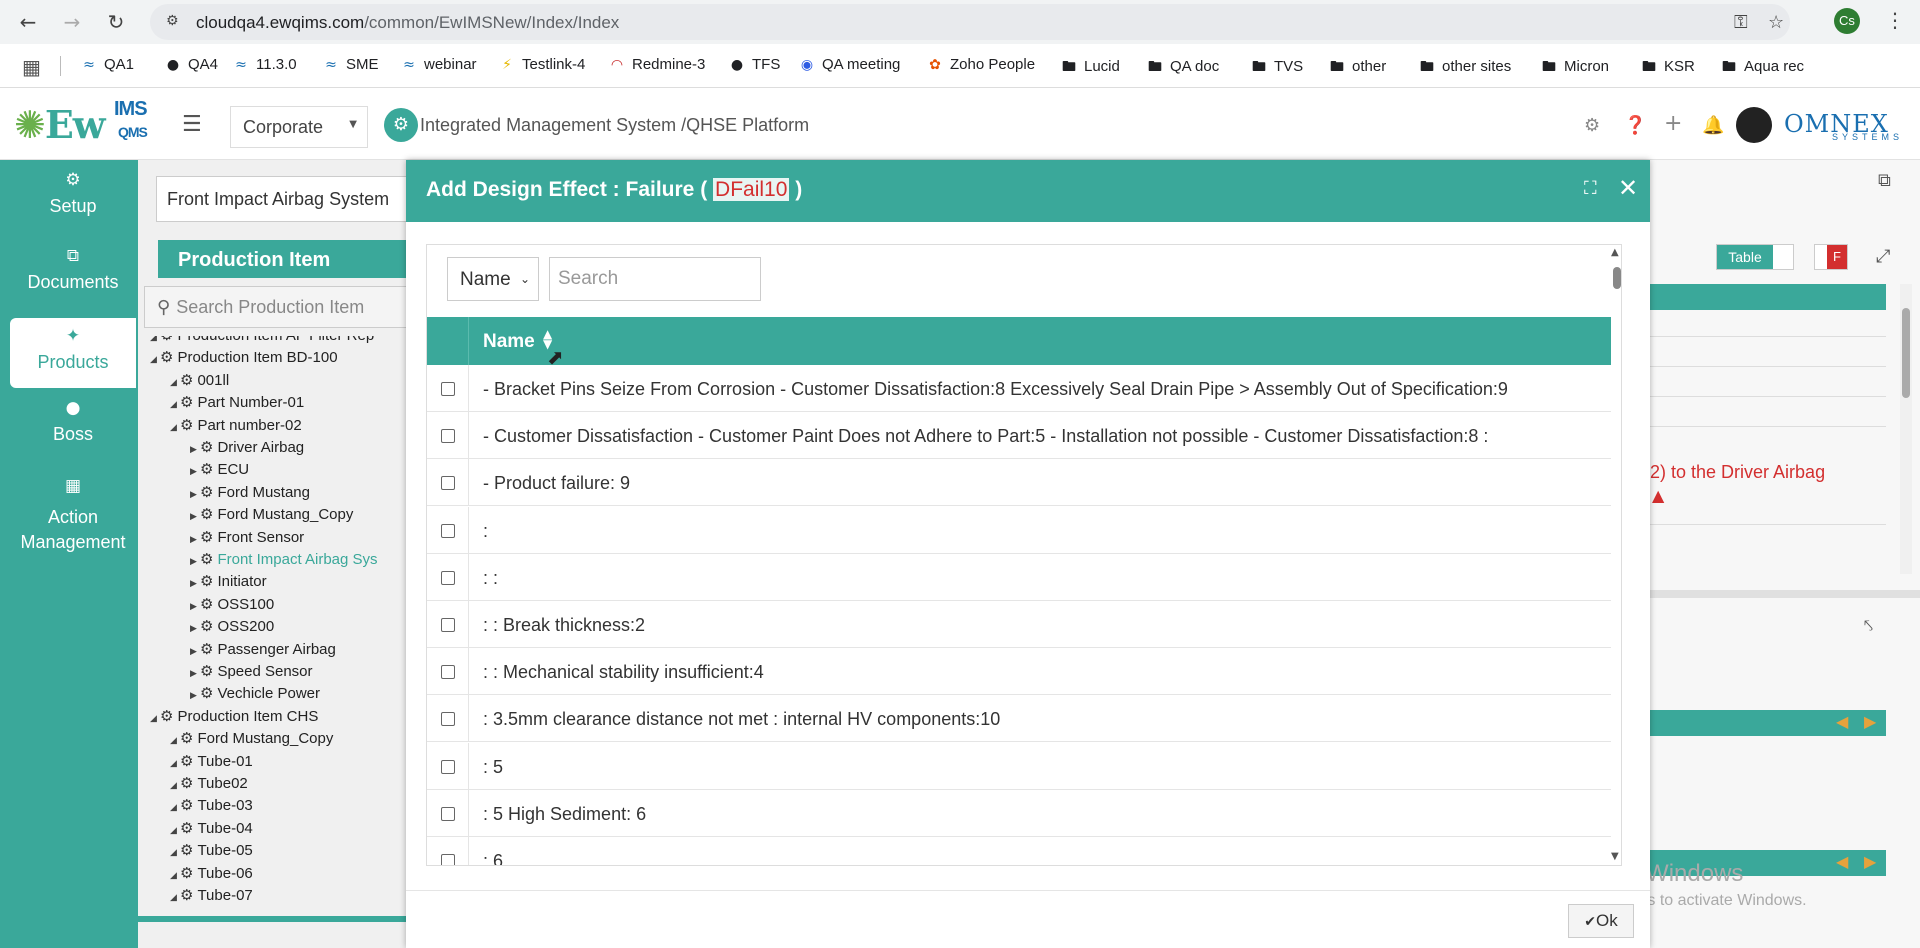 The height and width of the screenshot is (948, 1920). What do you see at coordinates (191, 64) in the screenshot?
I see `bookmark-item: ● QA4` at bounding box center [191, 64].